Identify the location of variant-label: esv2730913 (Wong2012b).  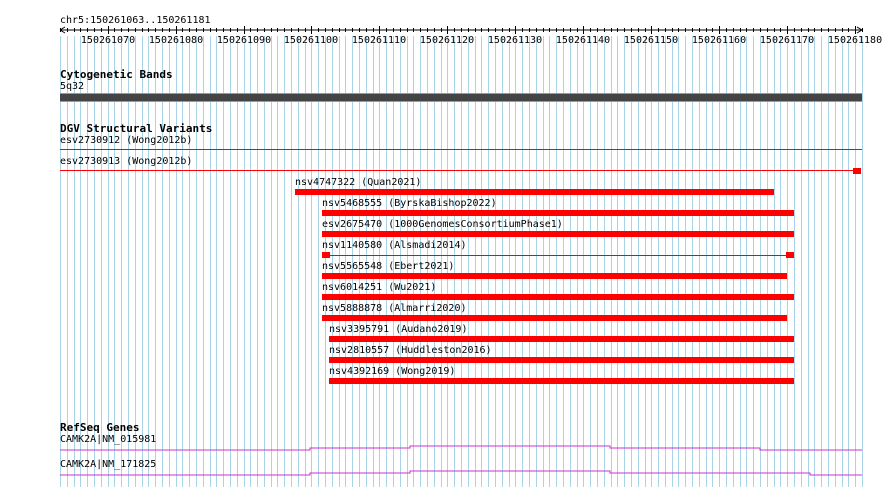
(126, 162).